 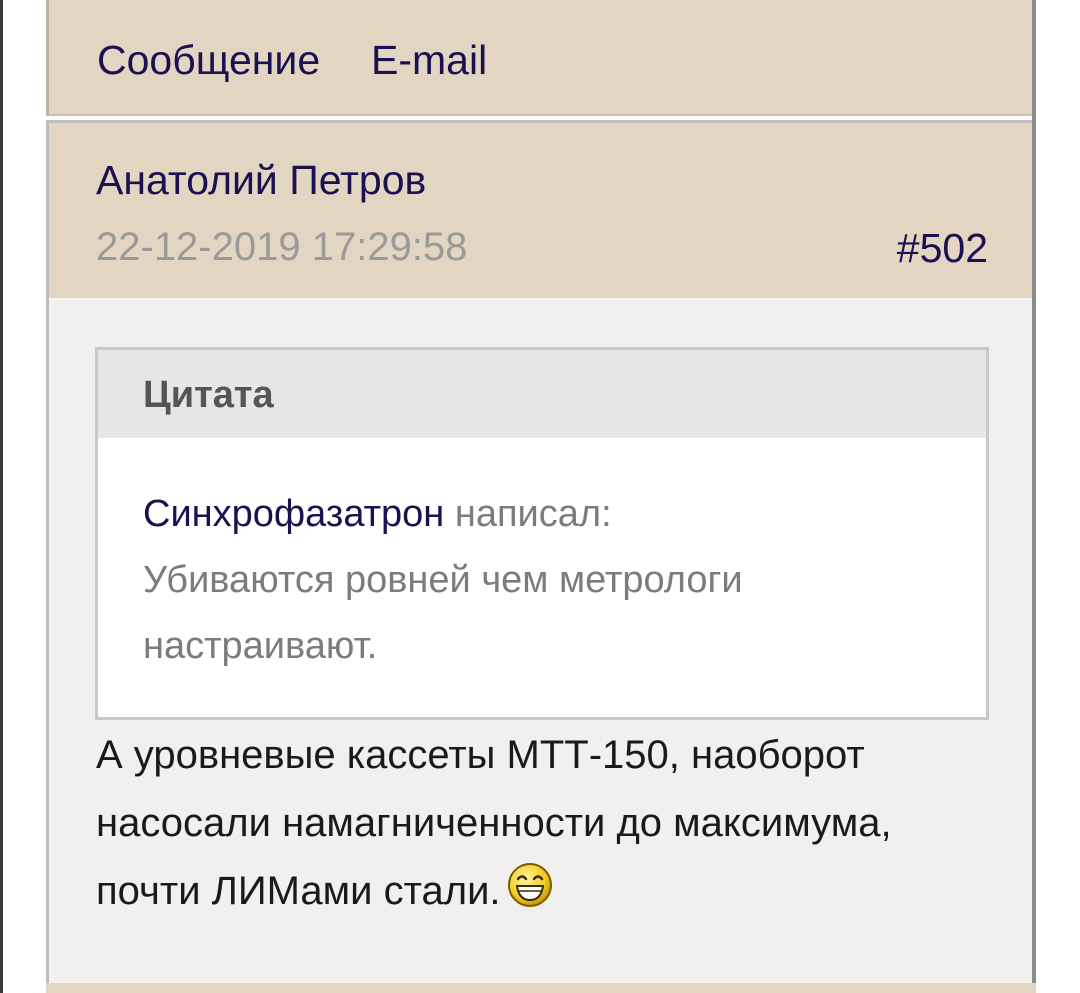 What do you see at coordinates (541, 988) in the screenshot?
I see `next-post-edge` at bounding box center [541, 988].